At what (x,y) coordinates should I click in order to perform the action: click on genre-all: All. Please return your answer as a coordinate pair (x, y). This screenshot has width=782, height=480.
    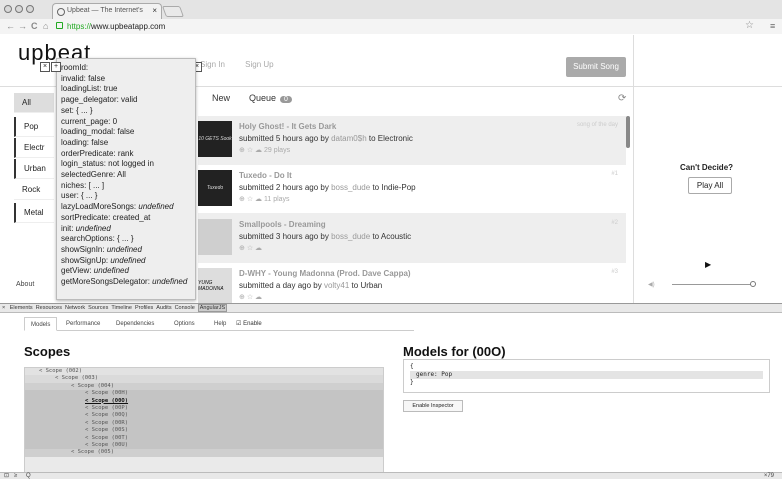
    Looking at the image, I should click on (34, 103).